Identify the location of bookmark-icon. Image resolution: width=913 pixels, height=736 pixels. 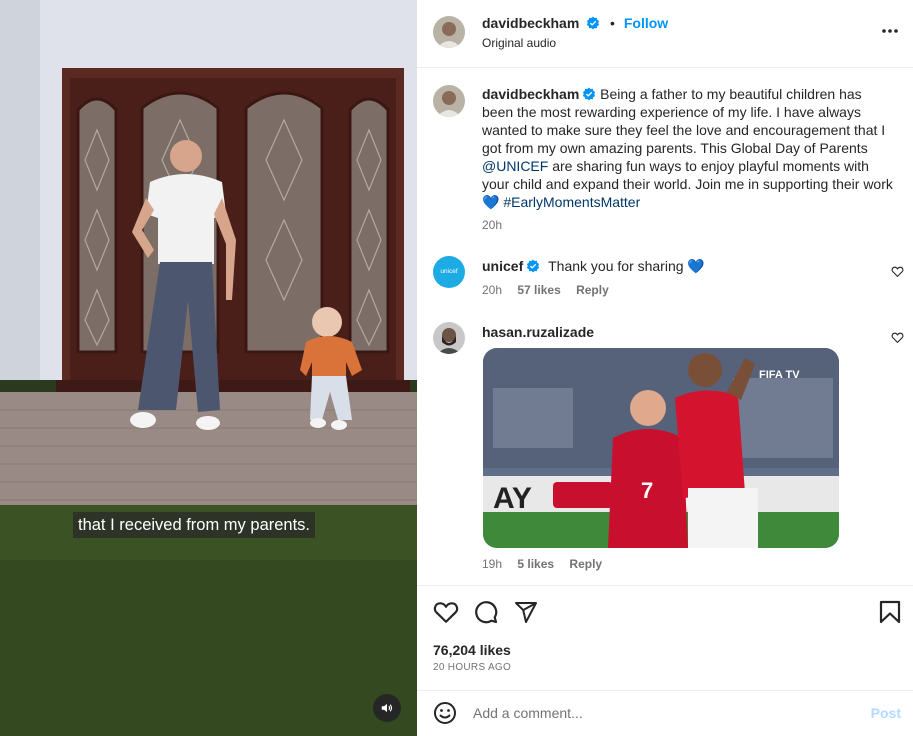
(890, 612).